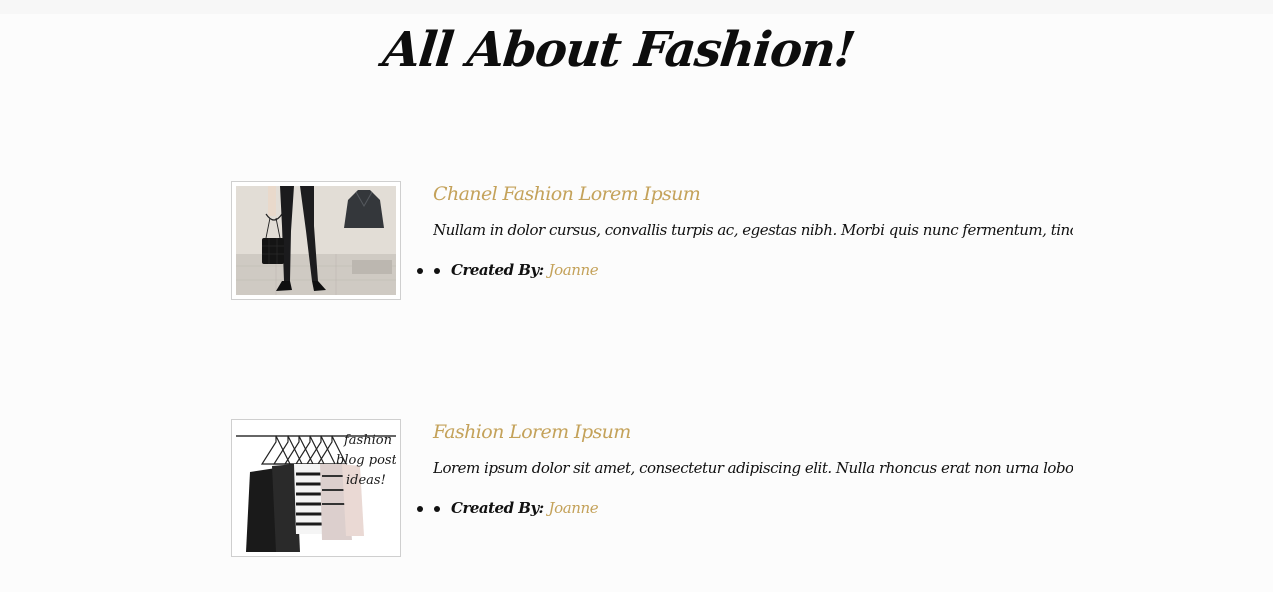 The image size is (1273, 592). I want to click on post-thumbnail: fashion blog post ideas!, so click(316, 488).